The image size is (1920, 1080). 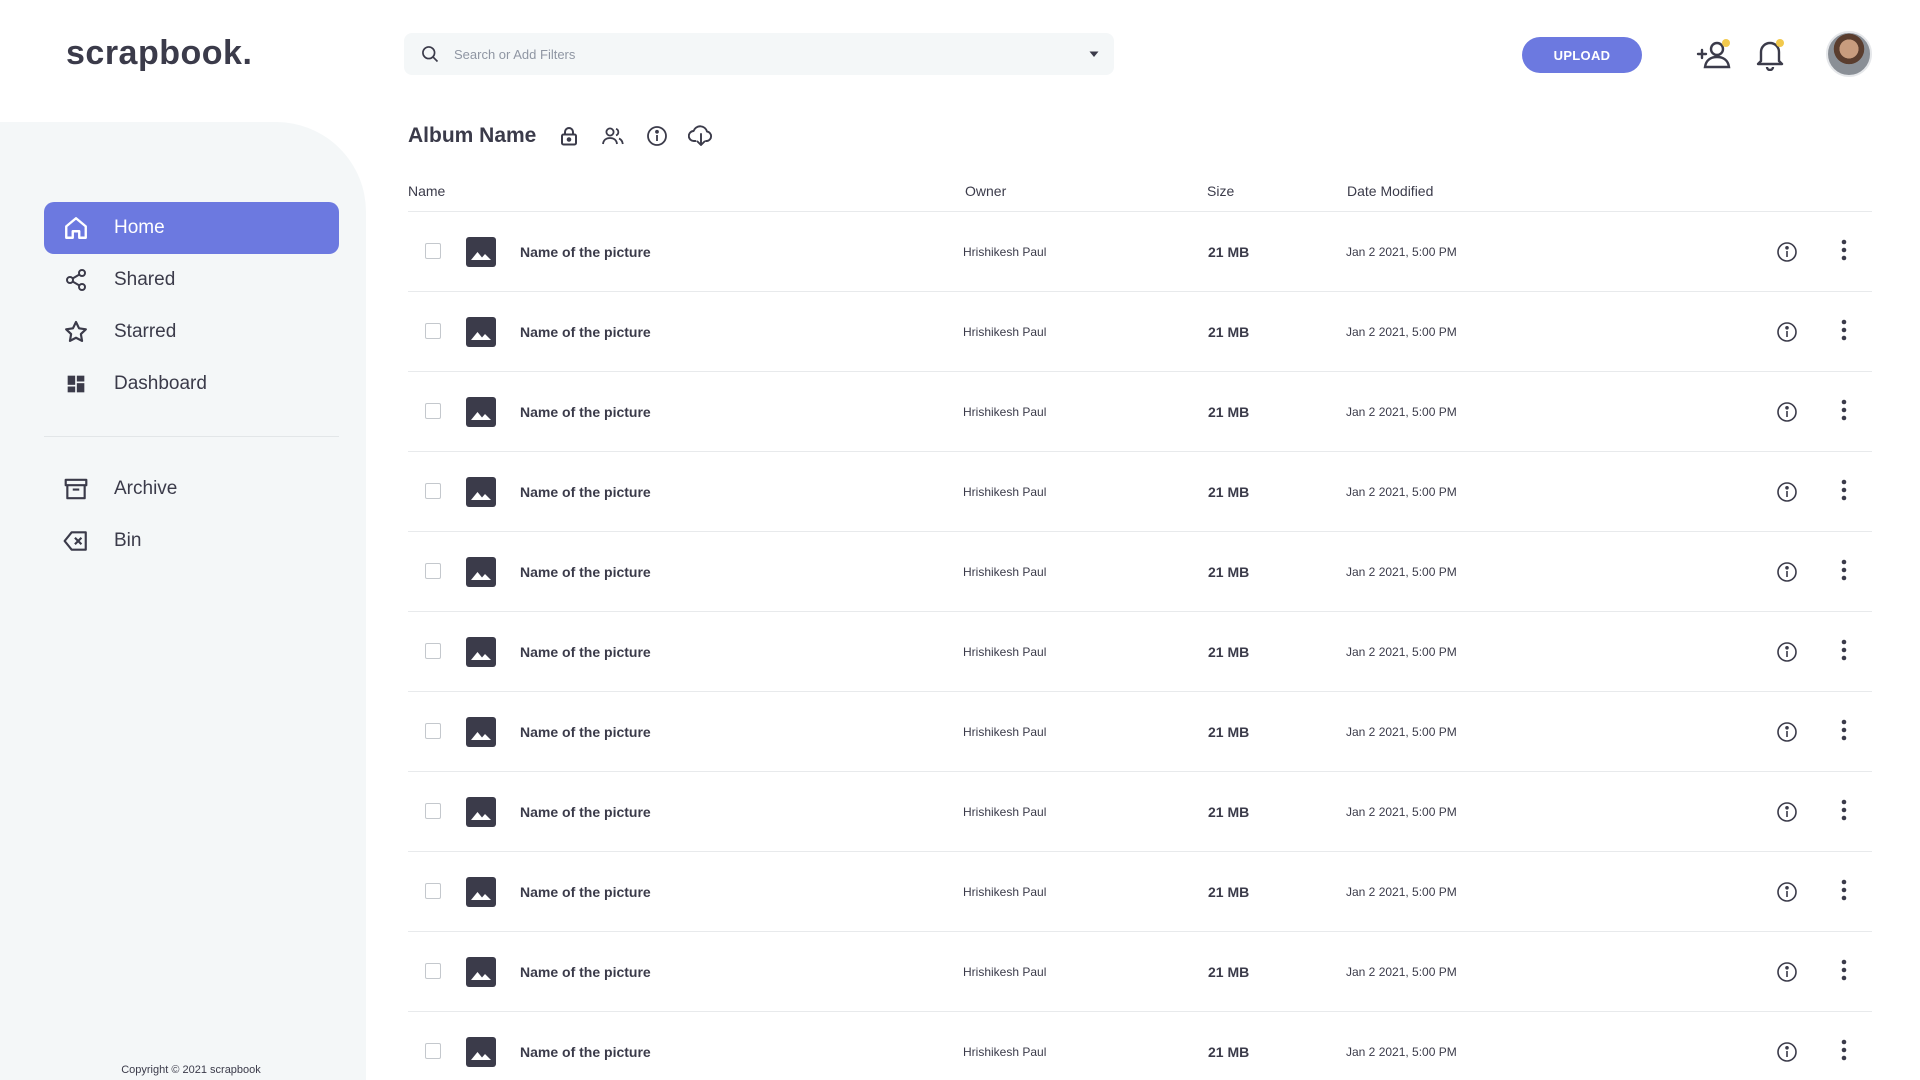 I want to click on people-icon, so click(x=613, y=136).